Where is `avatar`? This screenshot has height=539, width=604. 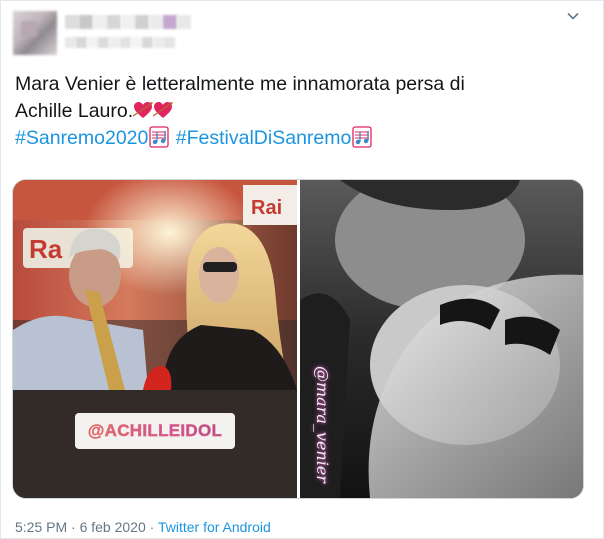
avatar is located at coordinates (35, 33).